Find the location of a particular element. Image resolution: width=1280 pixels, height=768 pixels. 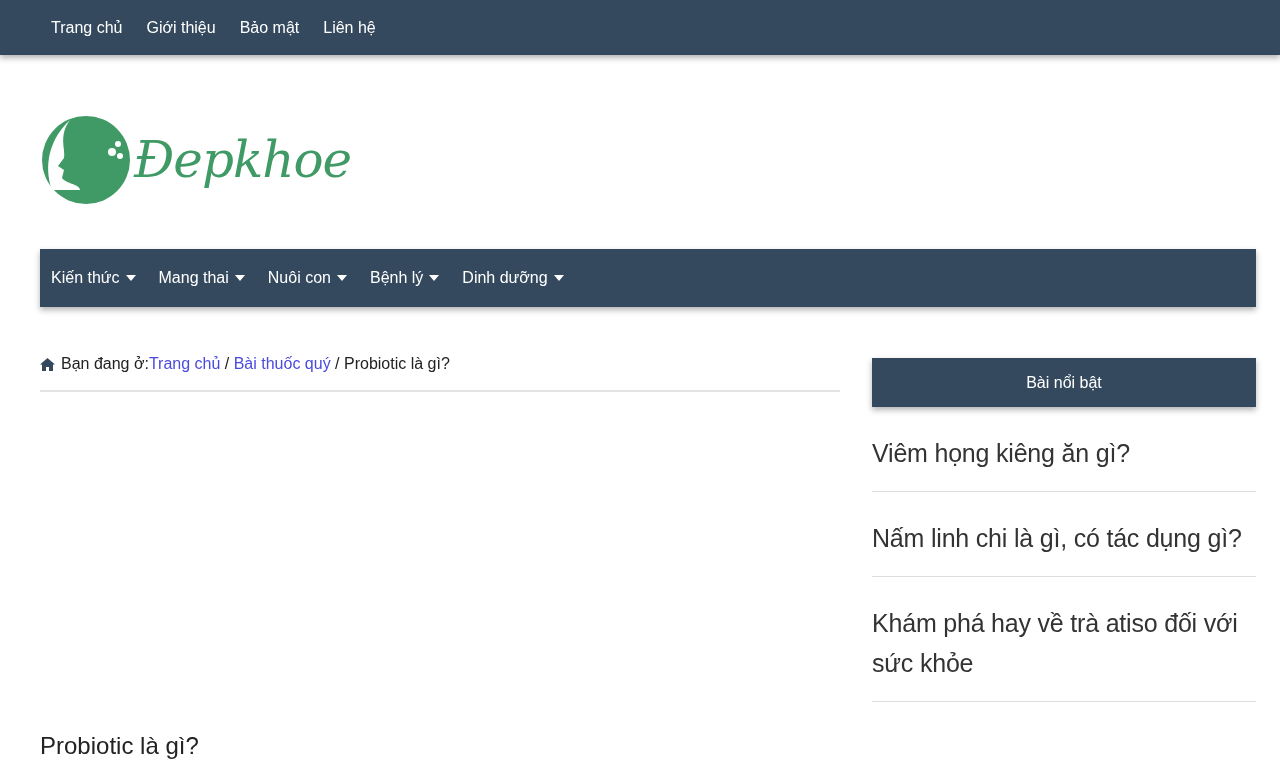

breadcrumb-link: Trang chủ is located at coordinates (184, 364).